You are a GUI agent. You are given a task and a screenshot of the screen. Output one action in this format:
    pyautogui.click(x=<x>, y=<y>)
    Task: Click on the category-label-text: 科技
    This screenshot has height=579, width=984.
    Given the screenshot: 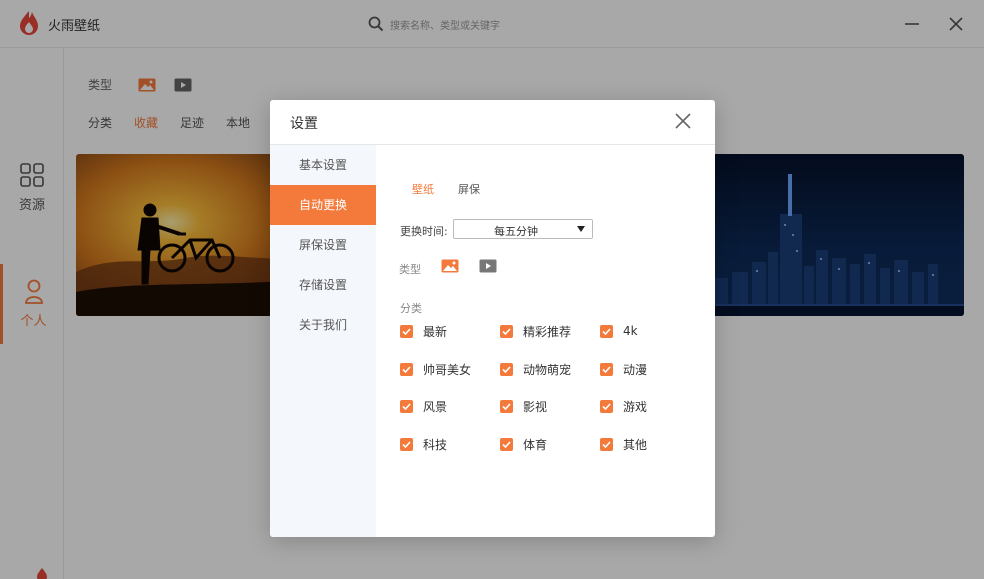 What is the action you would take?
    pyautogui.click(x=435, y=444)
    